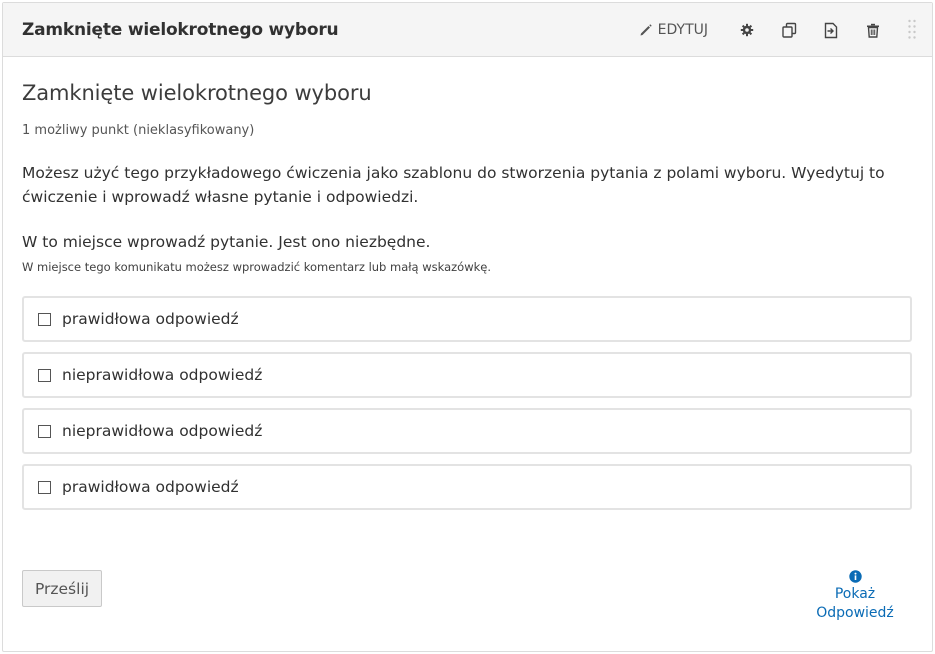 The image size is (935, 654). I want to click on info-icon, so click(855, 576).